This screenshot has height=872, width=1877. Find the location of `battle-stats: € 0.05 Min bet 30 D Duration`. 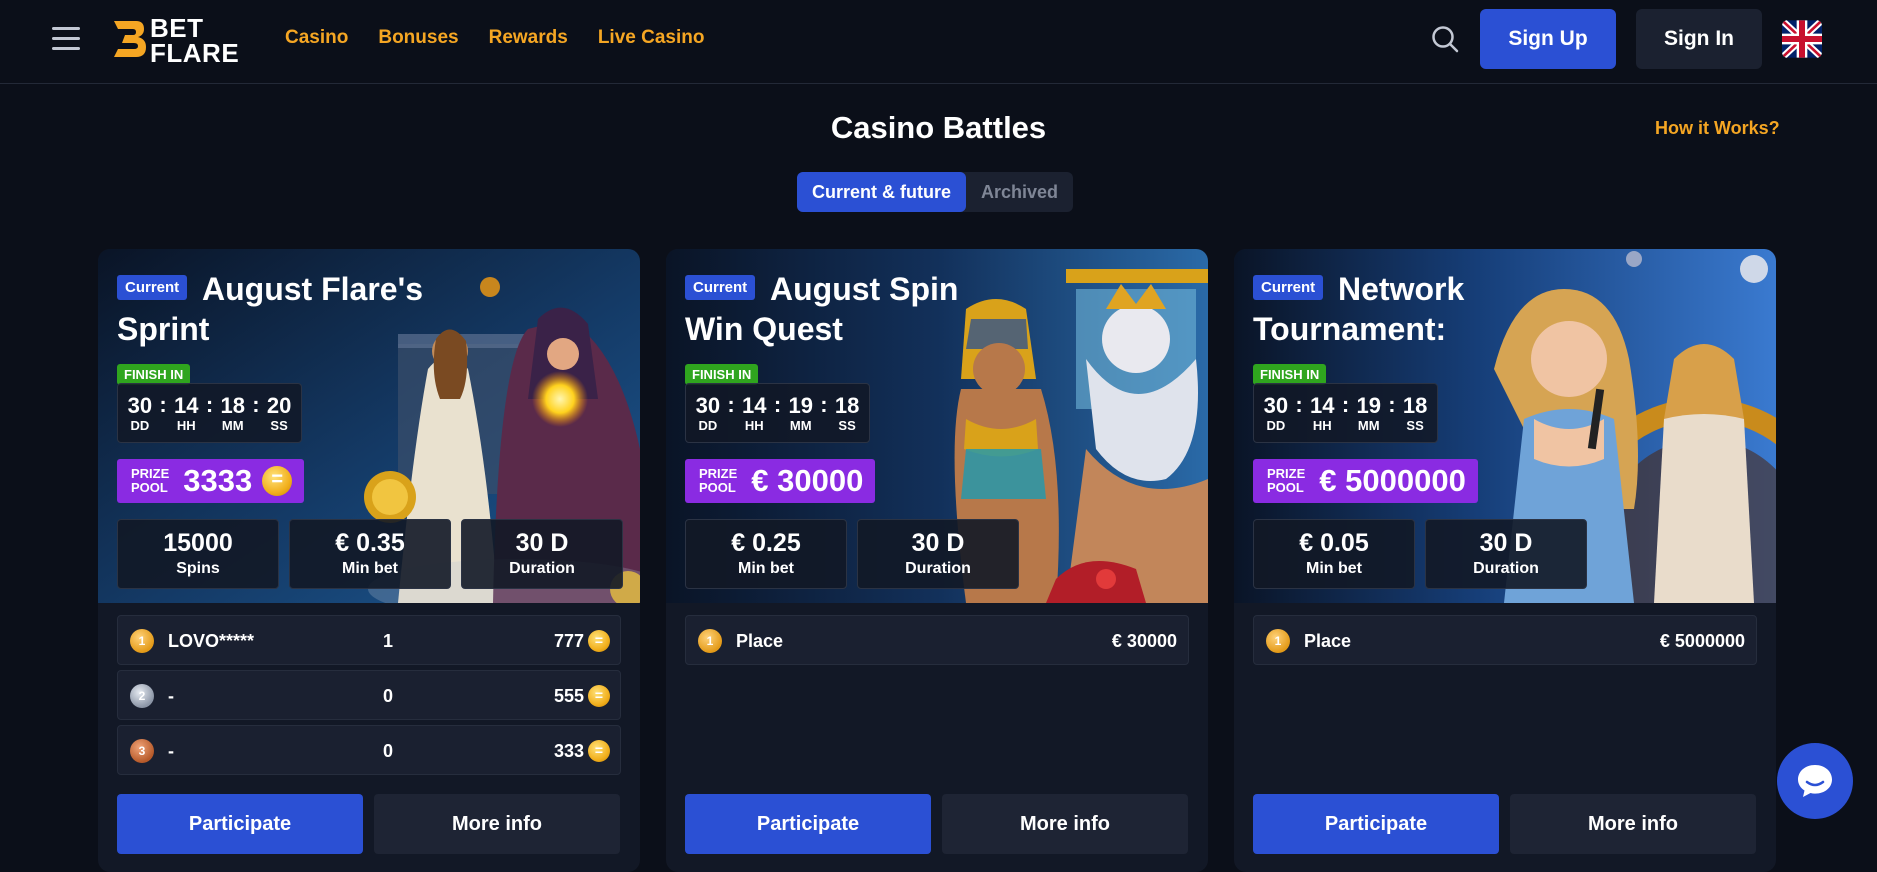

battle-stats: € 0.05 Min bet 30 D Duration is located at coordinates (1420, 554).